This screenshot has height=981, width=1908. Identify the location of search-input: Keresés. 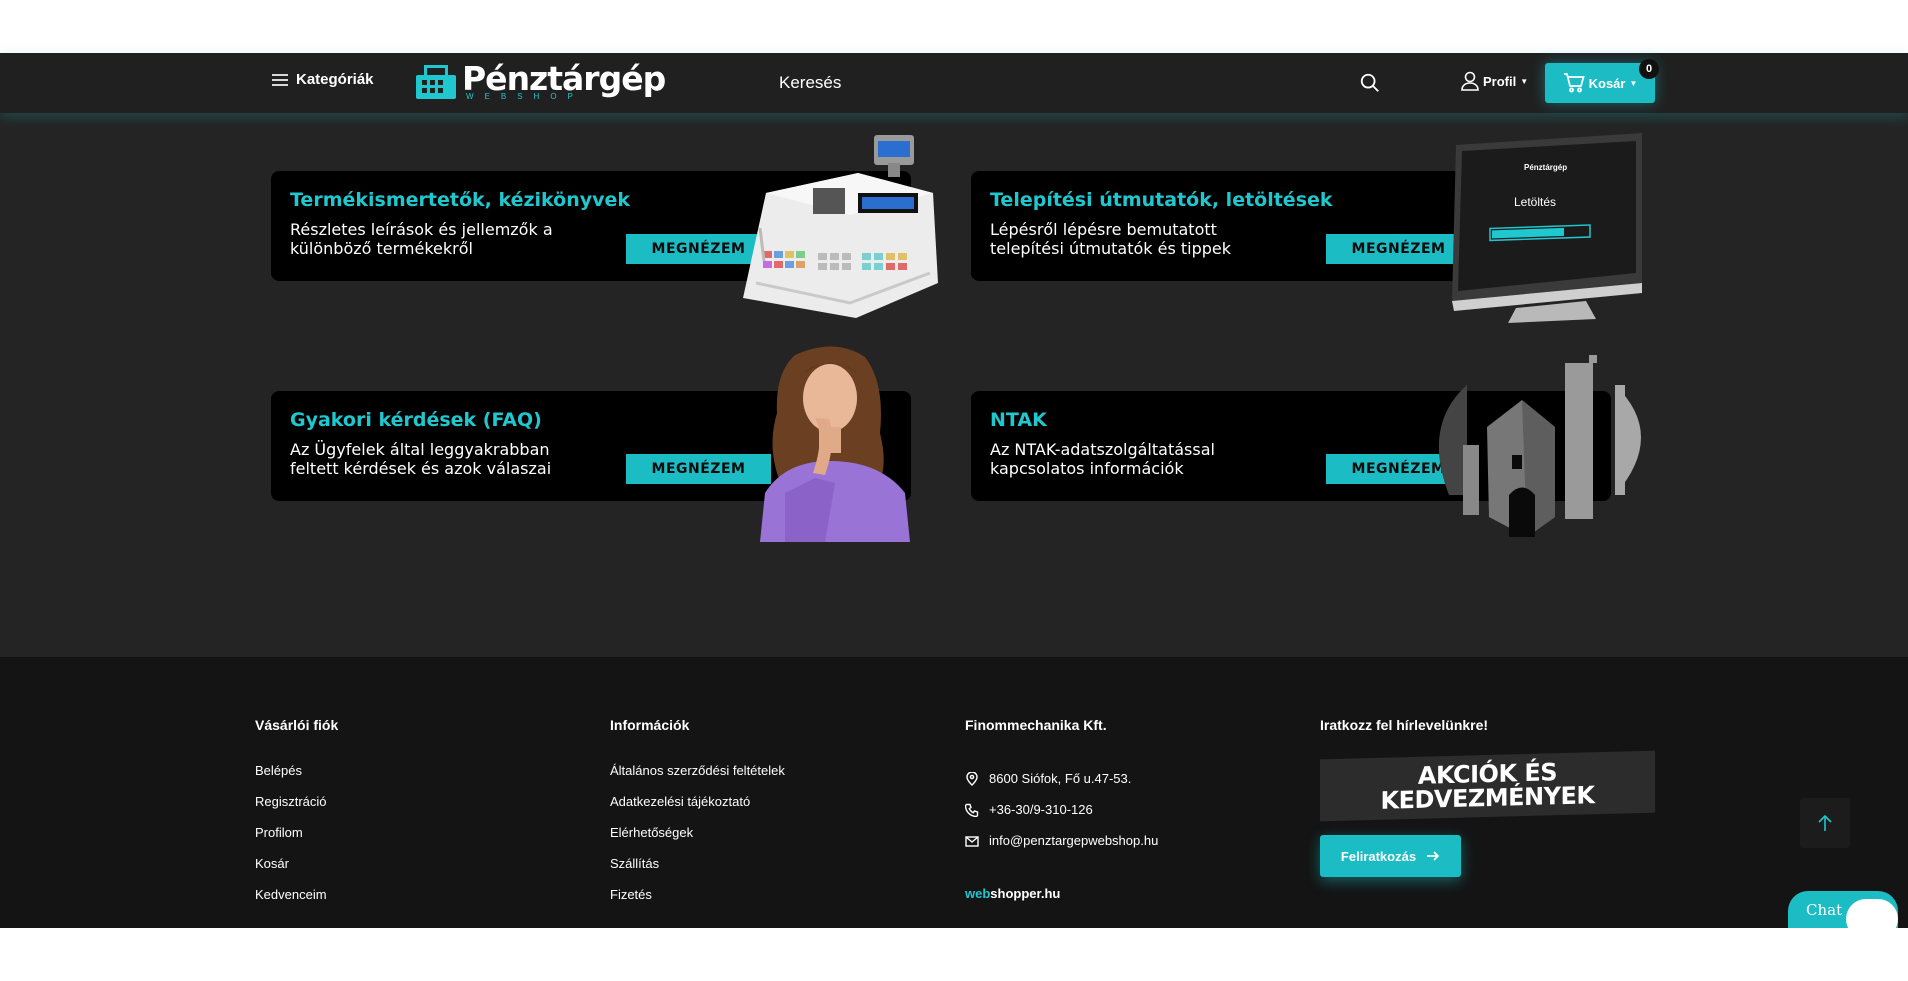
(810, 83).